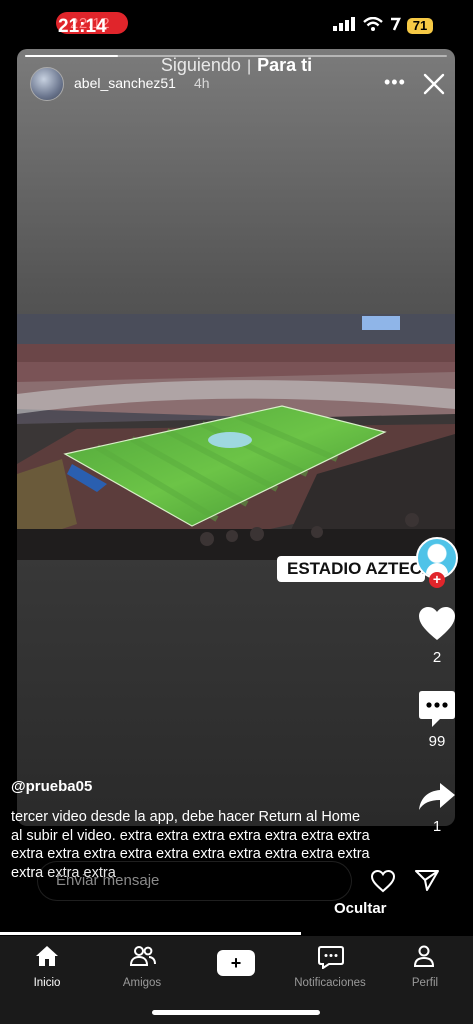 The height and width of the screenshot is (1024, 473). I want to click on share-count: 1, so click(437, 826).